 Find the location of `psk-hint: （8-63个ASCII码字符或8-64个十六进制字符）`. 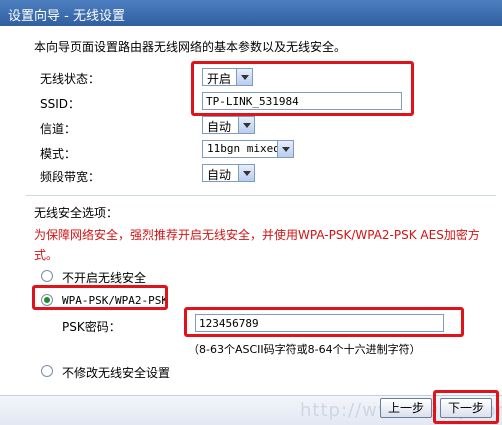

psk-hint: （8-63个ASCII码字符或8-64个十六进制字符） is located at coordinates (304, 349).